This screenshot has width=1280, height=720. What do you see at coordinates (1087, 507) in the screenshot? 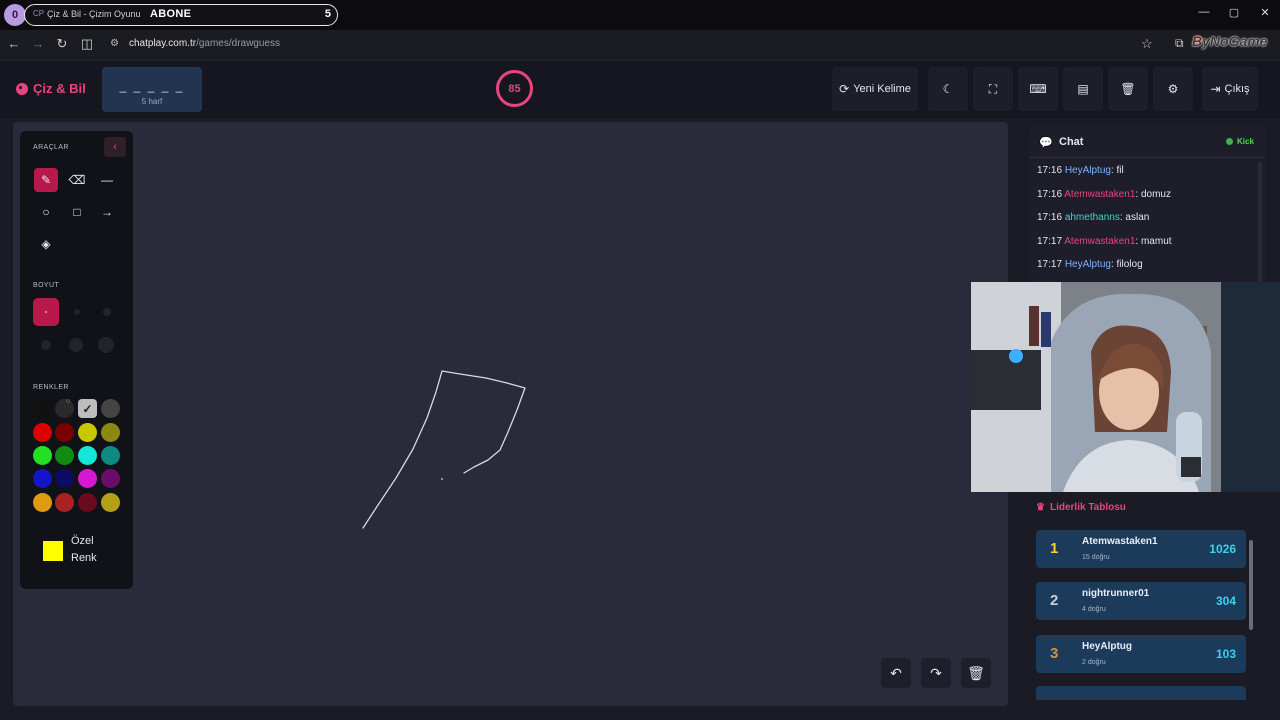
I see `leaderboard-title-text: Liderlik Tablosu` at bounding box center [1087, 507].